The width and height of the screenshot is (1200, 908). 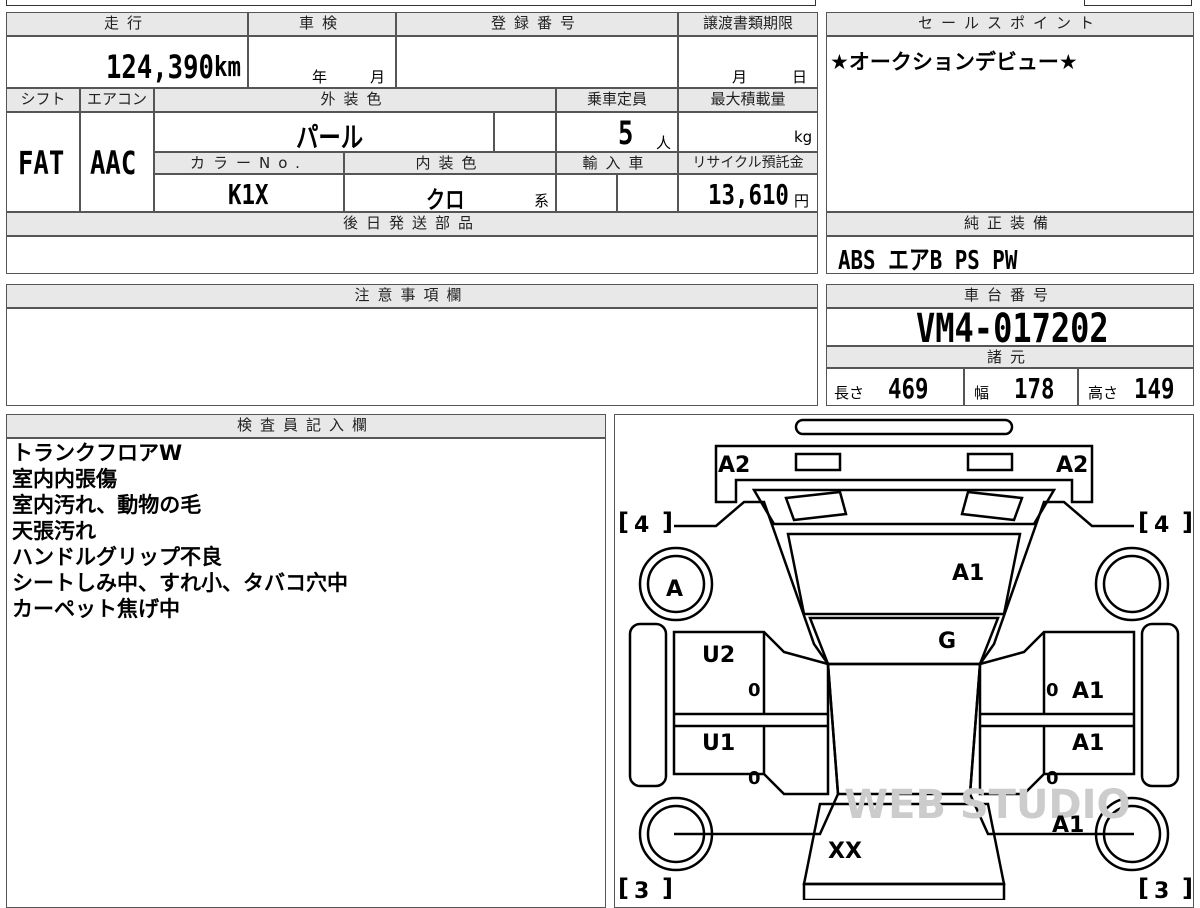 What do you see at coordinates (734, 465) in the screenshot?
I see `label-rear-left: A2` at bounding box center [734, 465].